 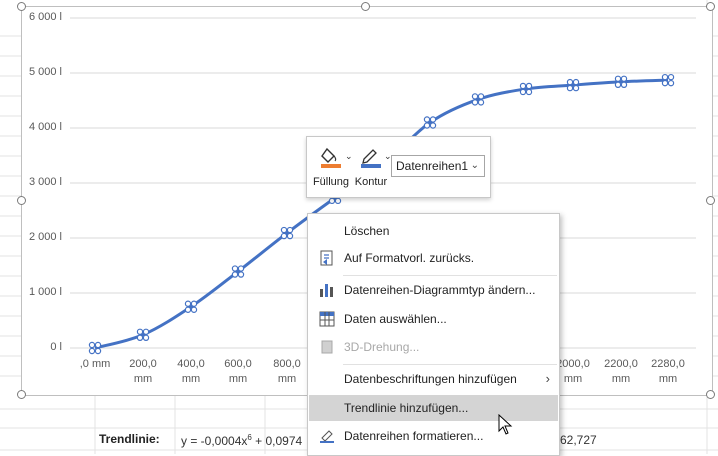 I want to click on trendline-formula-tail: 62,727, so click(x=578, y=440).